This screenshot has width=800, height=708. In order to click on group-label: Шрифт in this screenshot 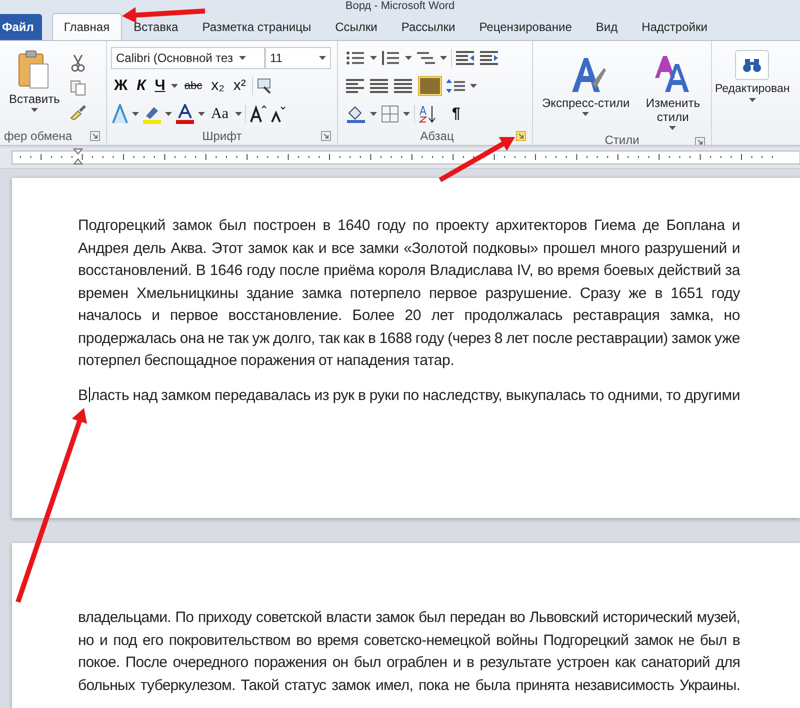, I will do `click(222, 136)`.